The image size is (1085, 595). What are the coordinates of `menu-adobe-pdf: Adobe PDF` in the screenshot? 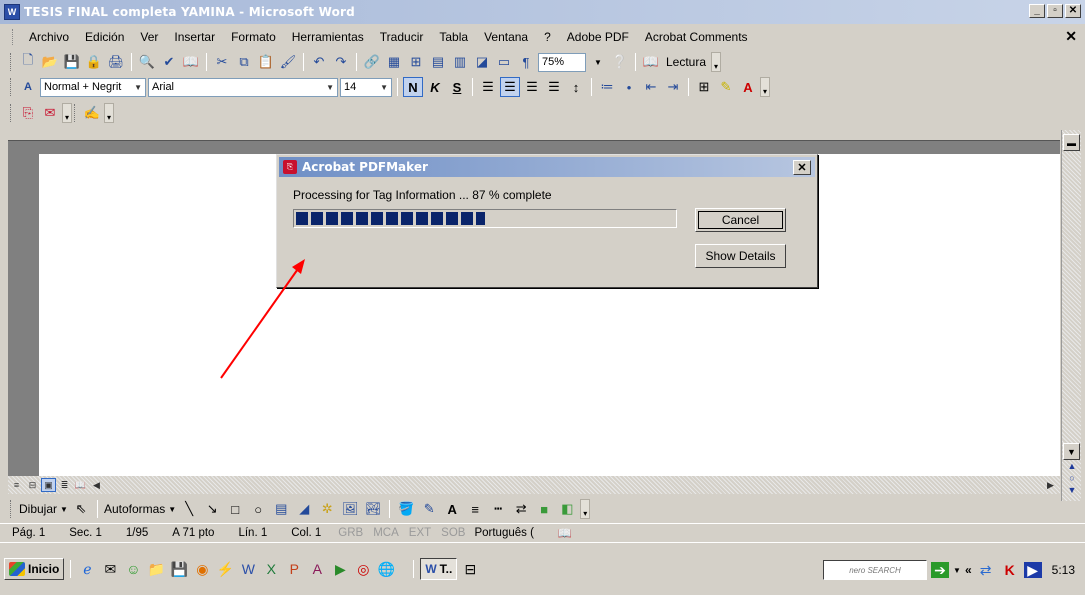 It's located at (598, 37).